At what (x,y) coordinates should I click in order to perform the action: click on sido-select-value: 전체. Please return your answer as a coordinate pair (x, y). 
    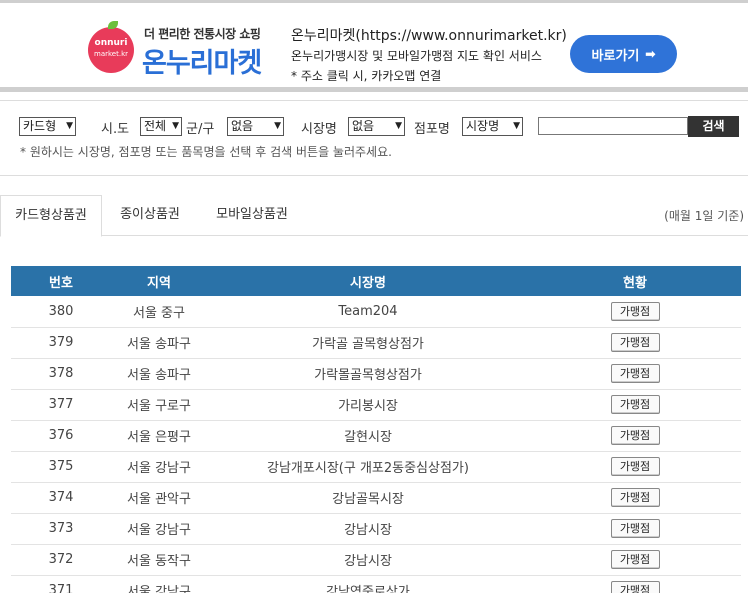
    Looking at the image, I should click on (155, 126).